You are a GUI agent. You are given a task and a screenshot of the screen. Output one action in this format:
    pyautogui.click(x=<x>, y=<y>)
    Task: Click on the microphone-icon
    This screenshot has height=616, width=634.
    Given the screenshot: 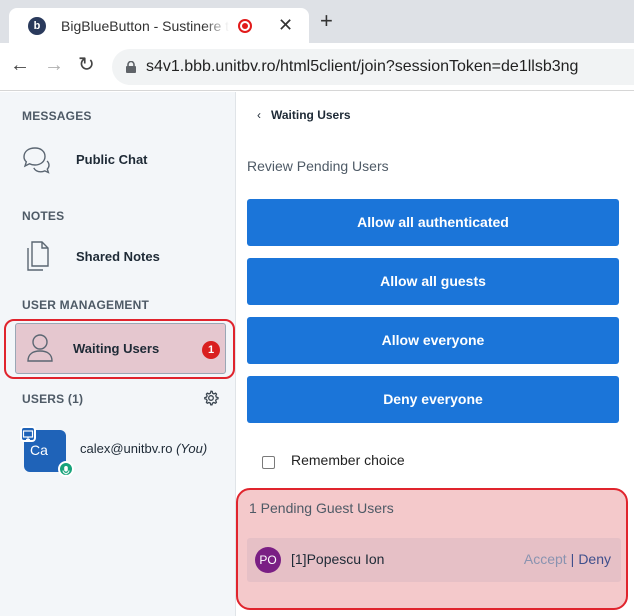 What is the action you would take?
    pyautogui.click(x=66, y=469)
    